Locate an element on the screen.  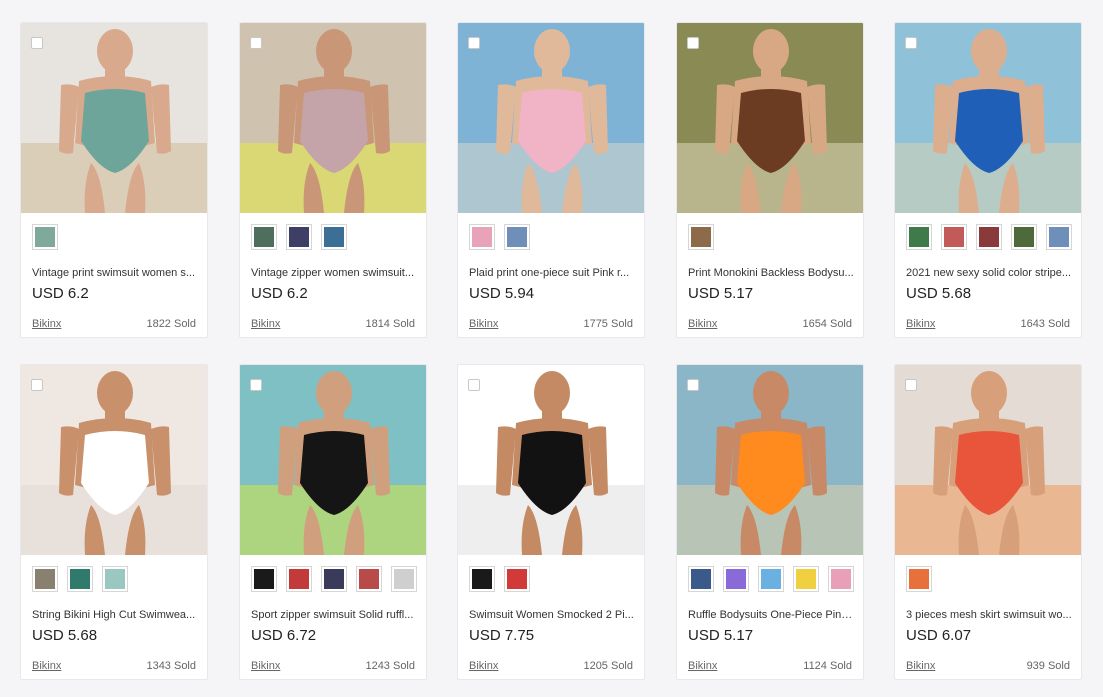
sold-count: 1124 Sold is located at coordinates (827, 666).